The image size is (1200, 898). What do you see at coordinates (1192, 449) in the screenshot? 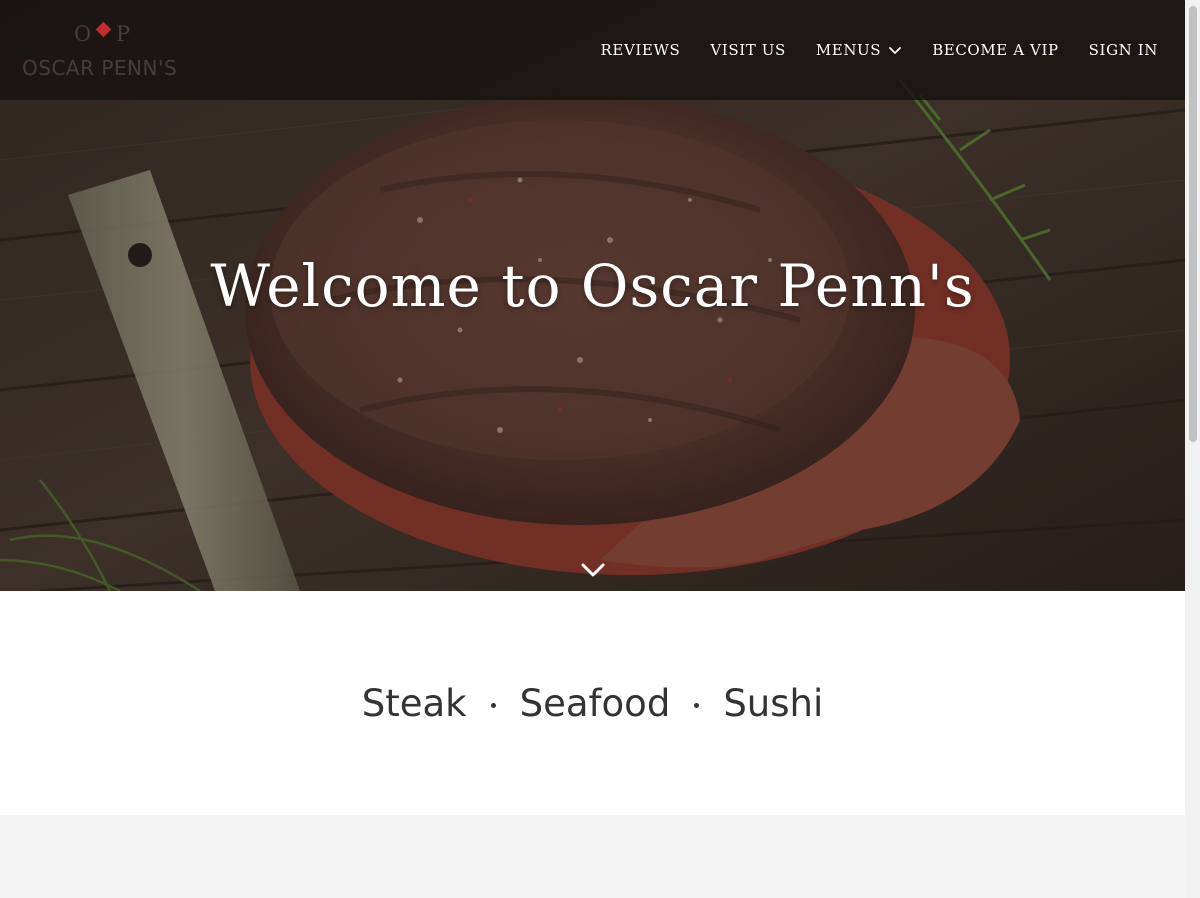
I see `page-scrollbar` at bounding box center [1192, 449].